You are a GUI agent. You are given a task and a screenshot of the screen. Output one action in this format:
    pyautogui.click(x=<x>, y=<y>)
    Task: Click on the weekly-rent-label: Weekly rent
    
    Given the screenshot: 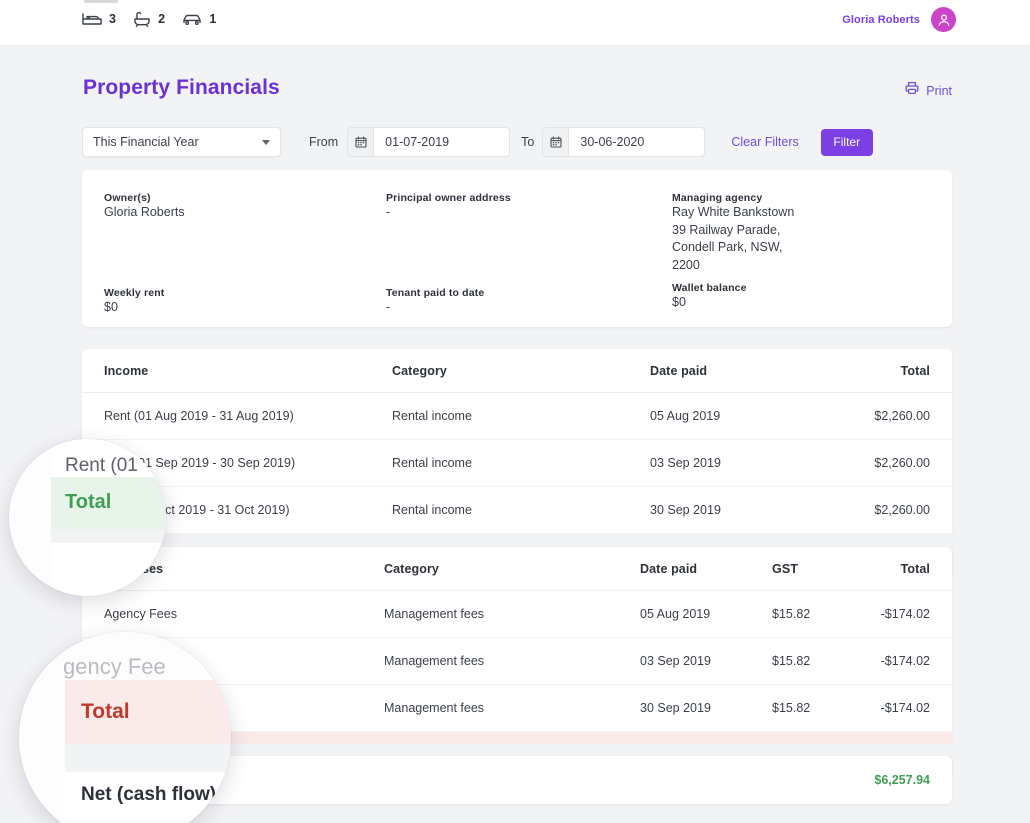 What is the action you would take?
    pyautogui.click(x=134, y=293)
    